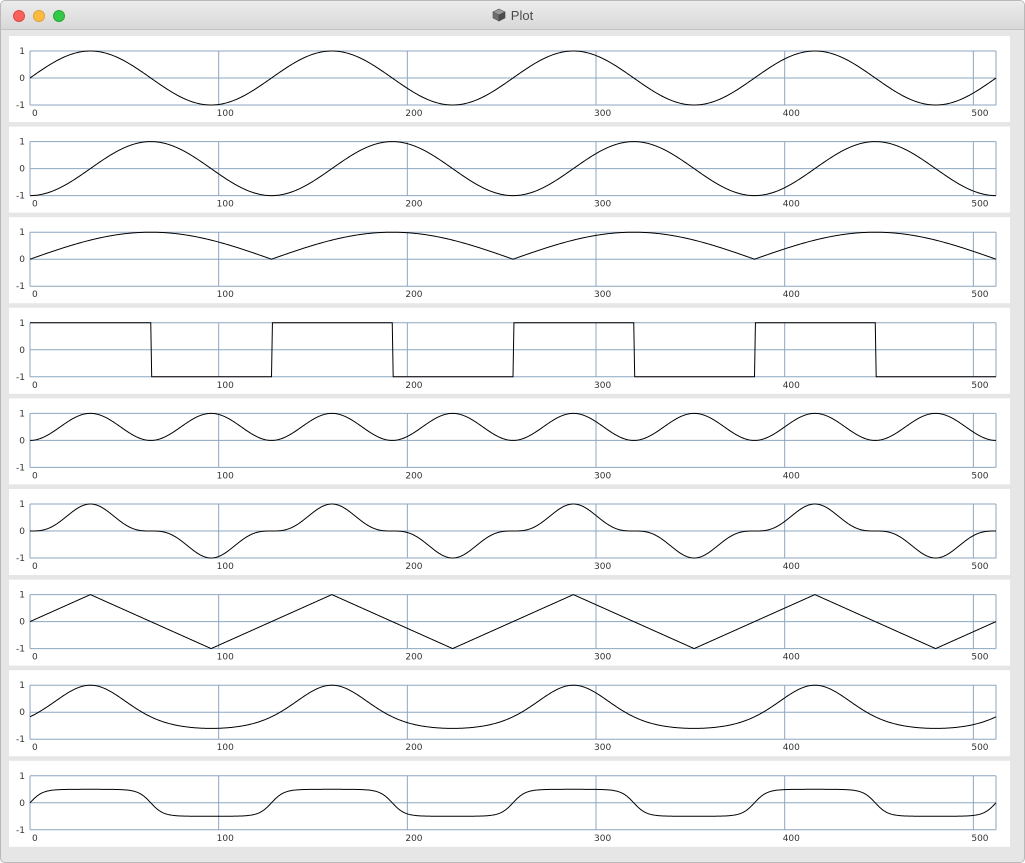 This screenshot has width=1025, height=863. Describe the element at coordinates (522, 15) in the screenshot. I see `window-title: Plot` at that location.